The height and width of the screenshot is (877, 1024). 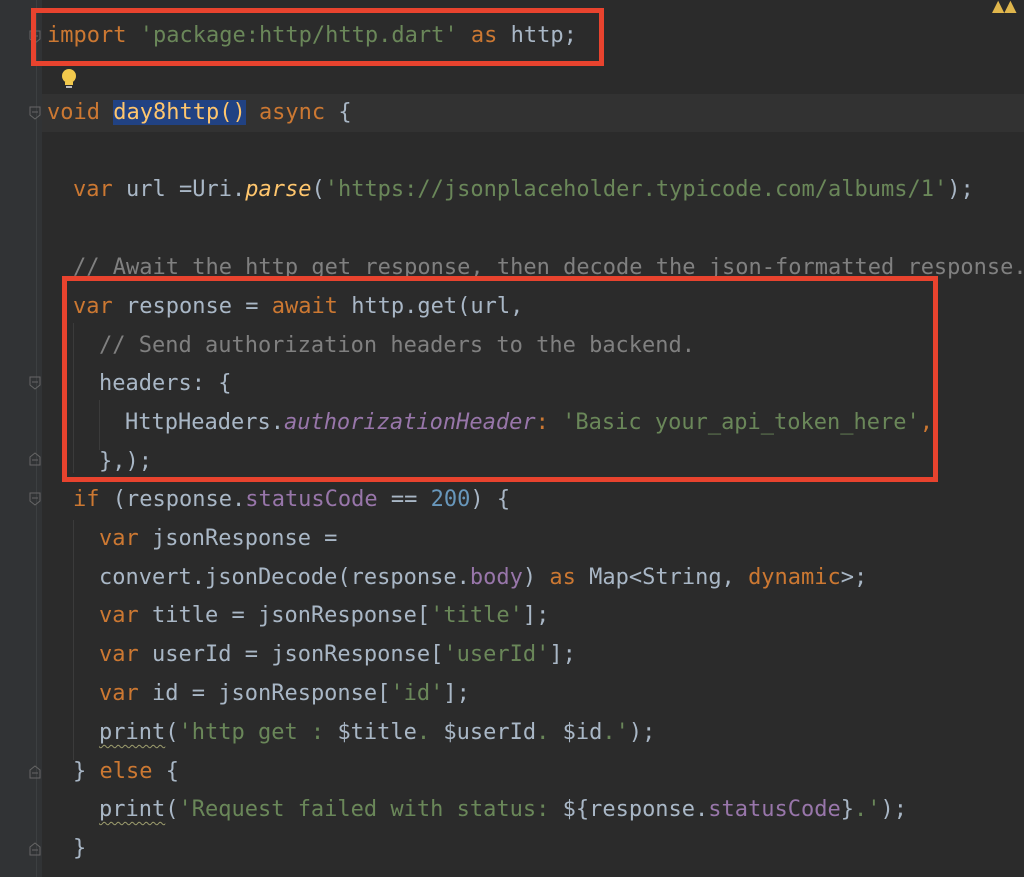 What do you see at coordinates (496, 577) in the screenshot?
I see `property-name: body` at bounding box center [496, 577].